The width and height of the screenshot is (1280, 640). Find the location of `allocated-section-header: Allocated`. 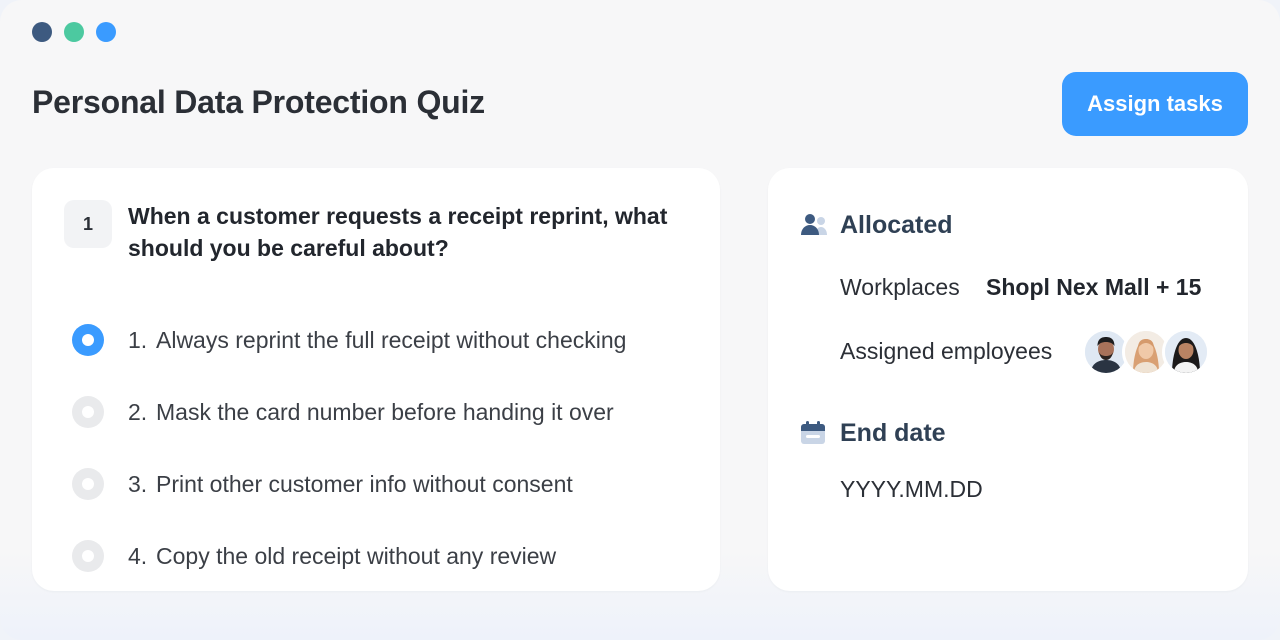

allocated-section-header: Allocated is located at coordinates (876, 225).